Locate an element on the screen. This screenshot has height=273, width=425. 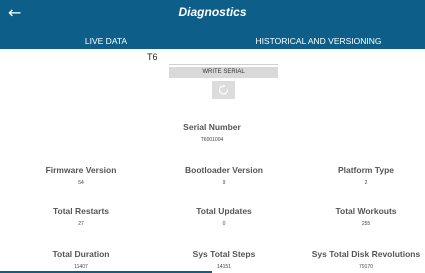
stat-label: Total Restarts is located at coordinates (81, 211).